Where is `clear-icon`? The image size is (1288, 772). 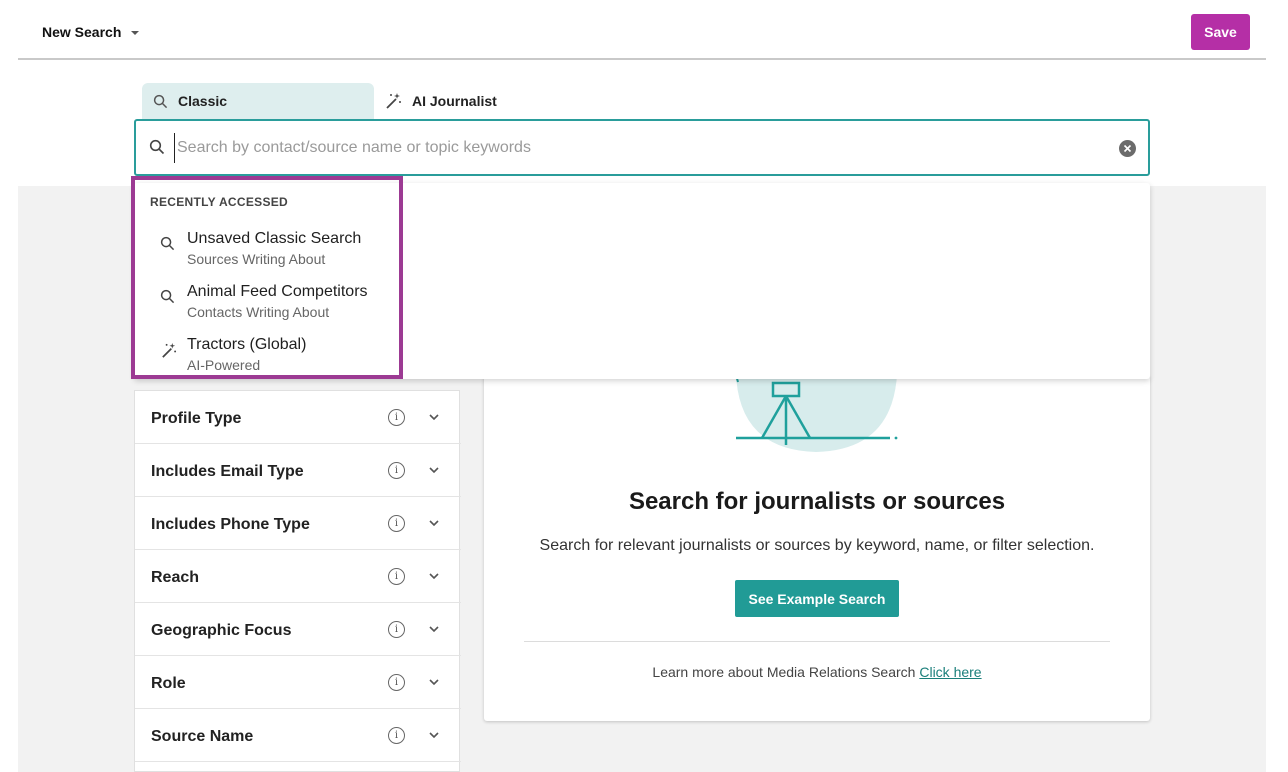 clear-icon is located at coordinates (1127, 148).